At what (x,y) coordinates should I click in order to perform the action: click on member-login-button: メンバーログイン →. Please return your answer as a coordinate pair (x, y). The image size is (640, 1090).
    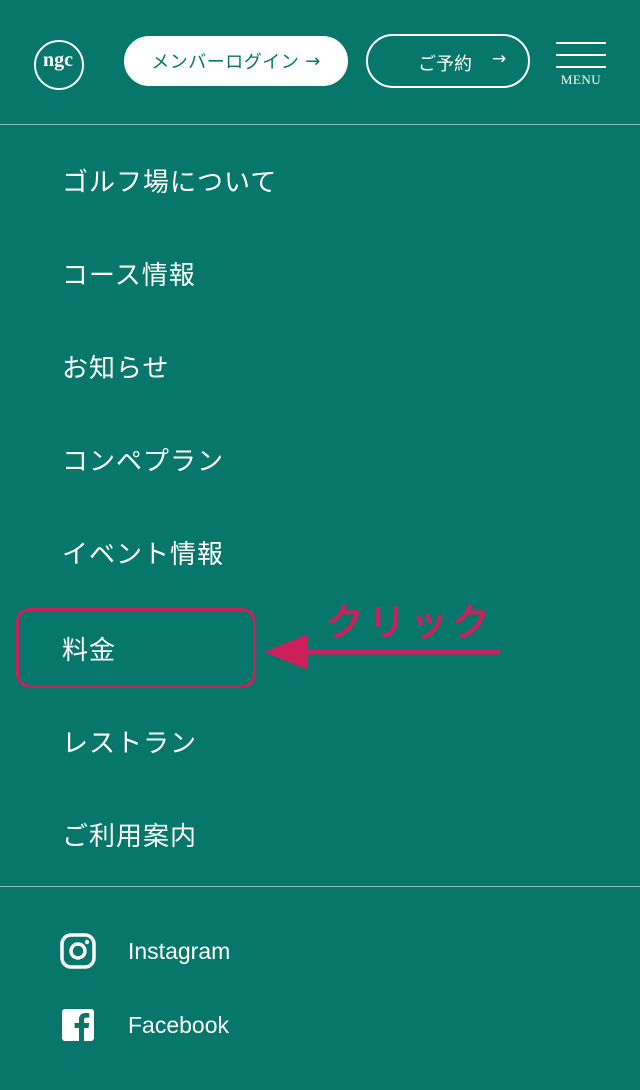
    Looking at the image, I should click on (236, 61).